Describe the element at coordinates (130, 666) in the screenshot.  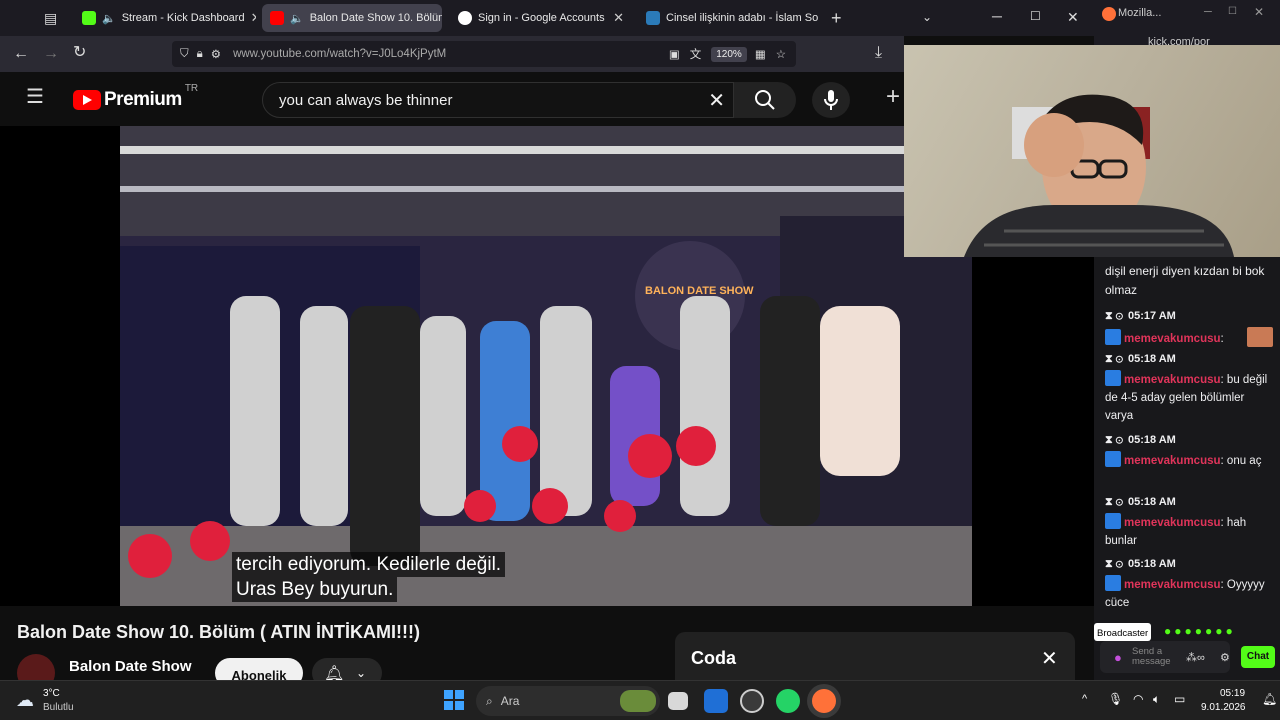
I see `channel-name: Balon Date Show` at that location.